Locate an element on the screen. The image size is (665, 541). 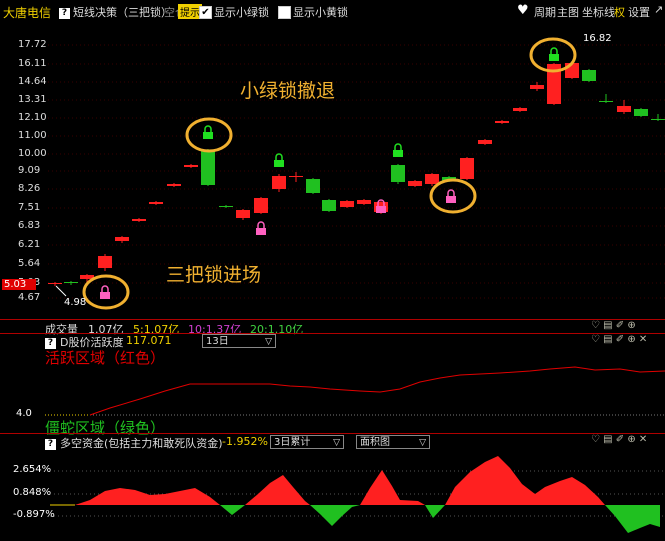
price-tick-label: 6.83 is located at coordinates (29, 225).